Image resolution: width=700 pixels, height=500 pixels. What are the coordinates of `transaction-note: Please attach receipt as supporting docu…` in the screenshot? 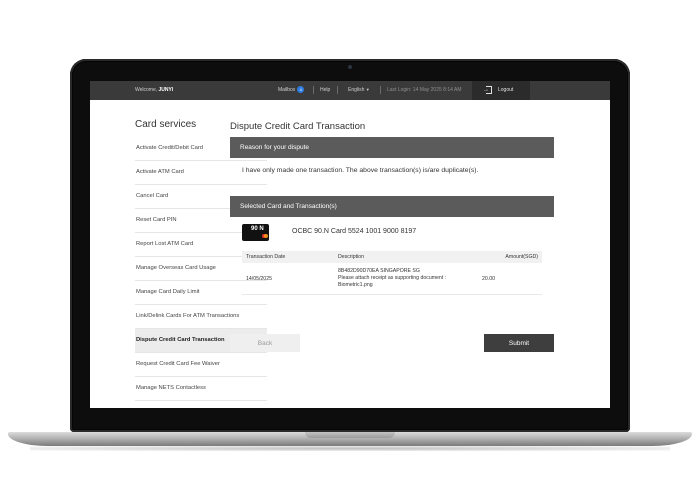 It's located at (392, 281).